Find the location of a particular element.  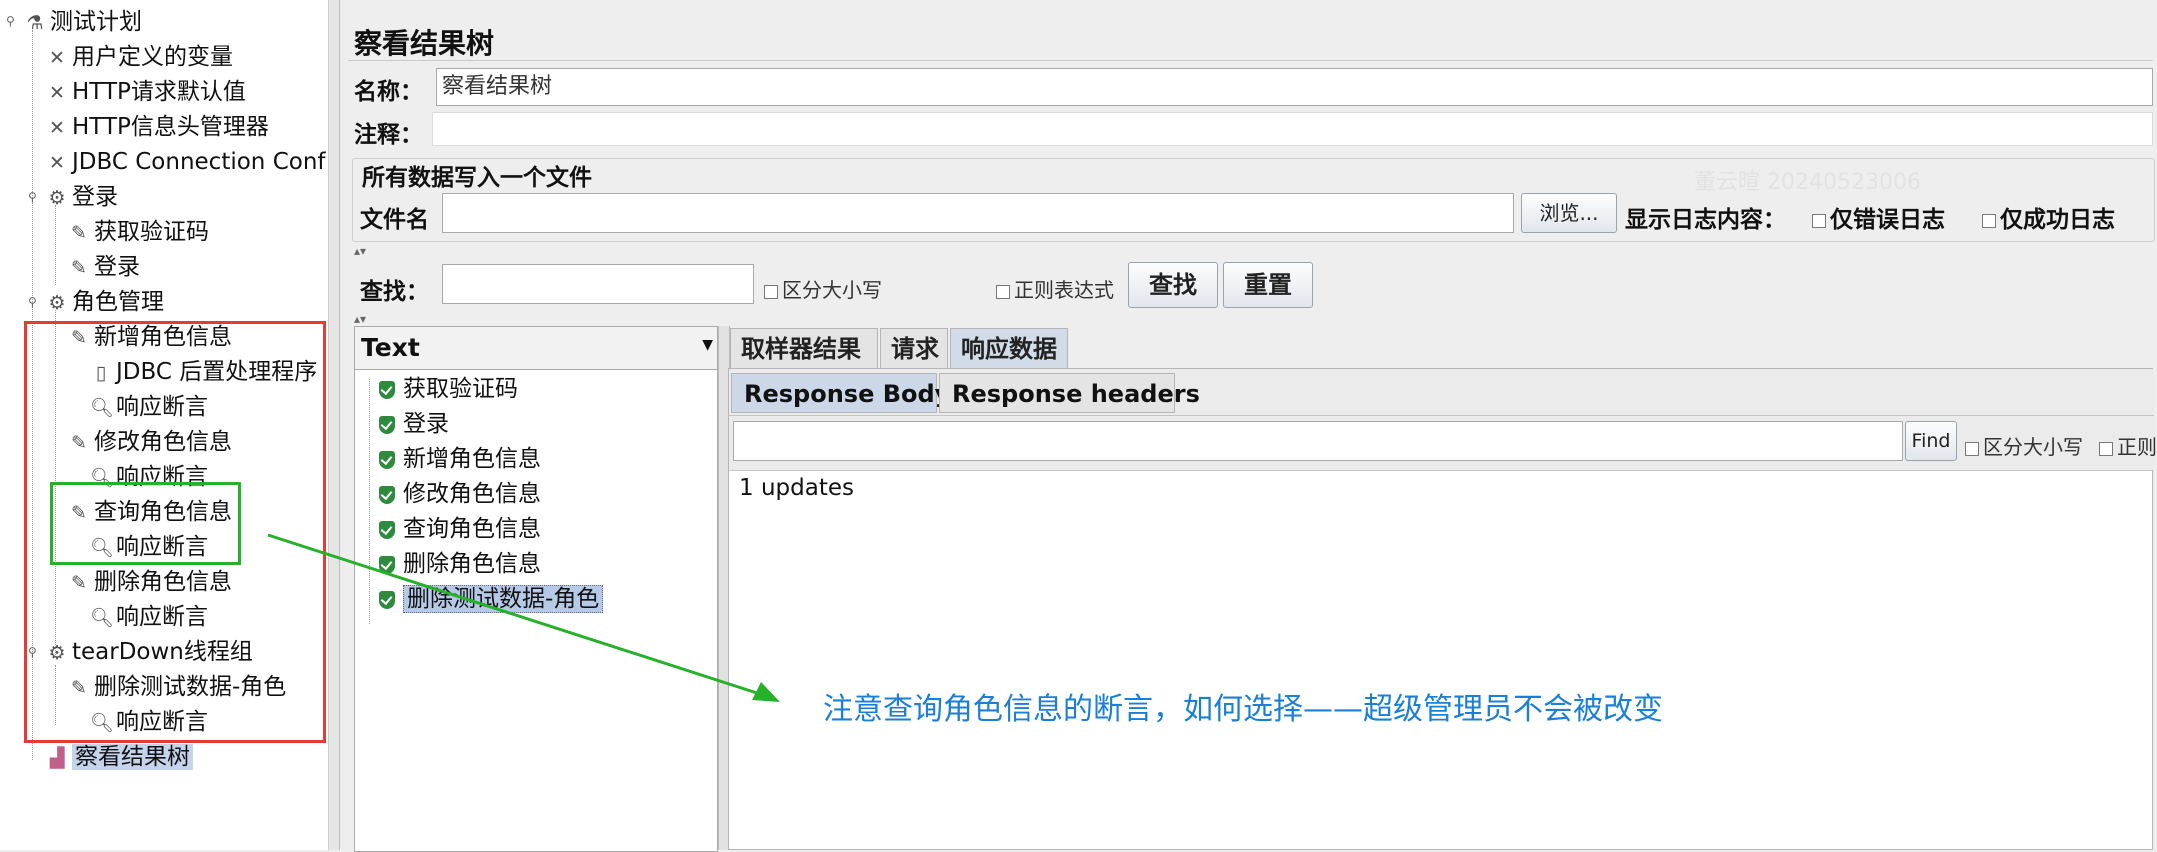

tree-node-label: HTTP请求默认值 is located at coordinates (159, 92).